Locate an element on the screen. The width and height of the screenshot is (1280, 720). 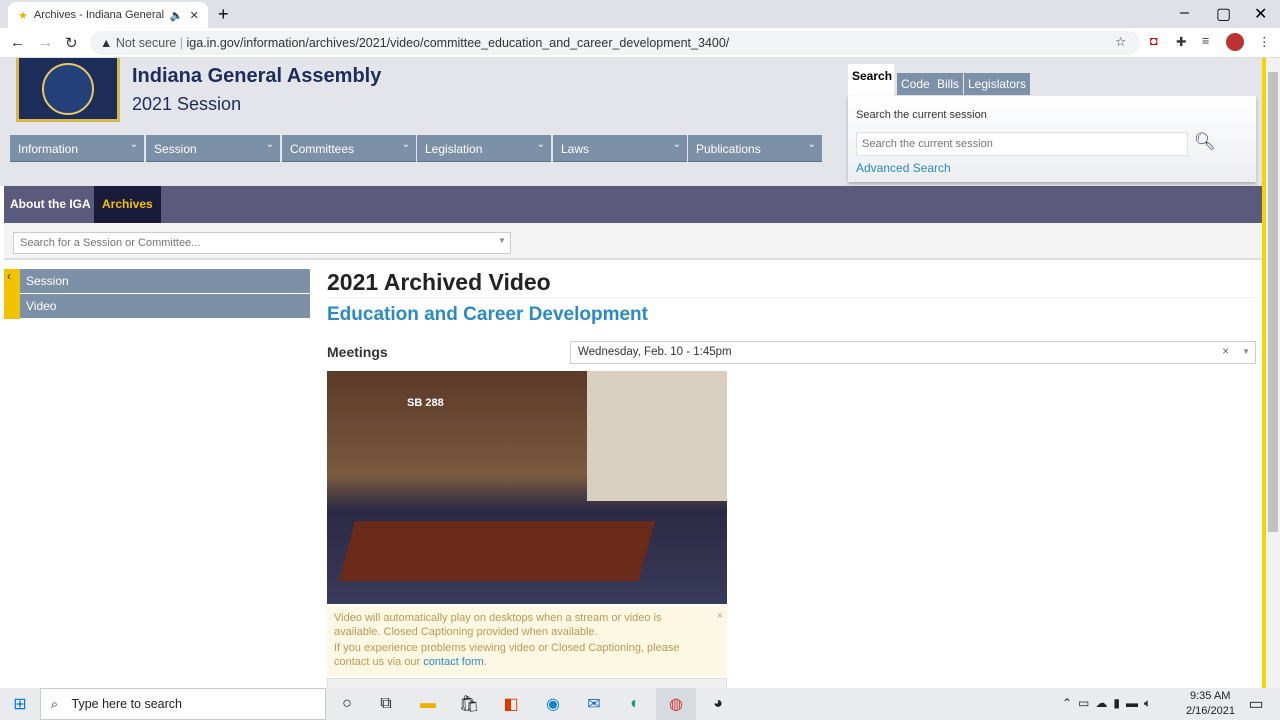
notifications-icon: ▭ is located at coordinates (1256, 704).